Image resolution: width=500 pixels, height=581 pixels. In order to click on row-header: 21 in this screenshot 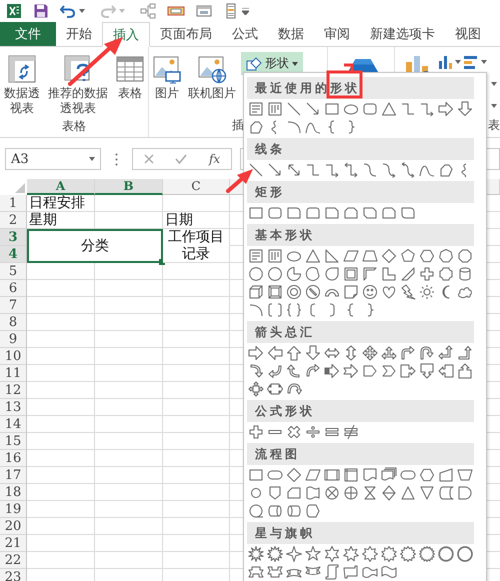, I will do `click(13, 543)`.